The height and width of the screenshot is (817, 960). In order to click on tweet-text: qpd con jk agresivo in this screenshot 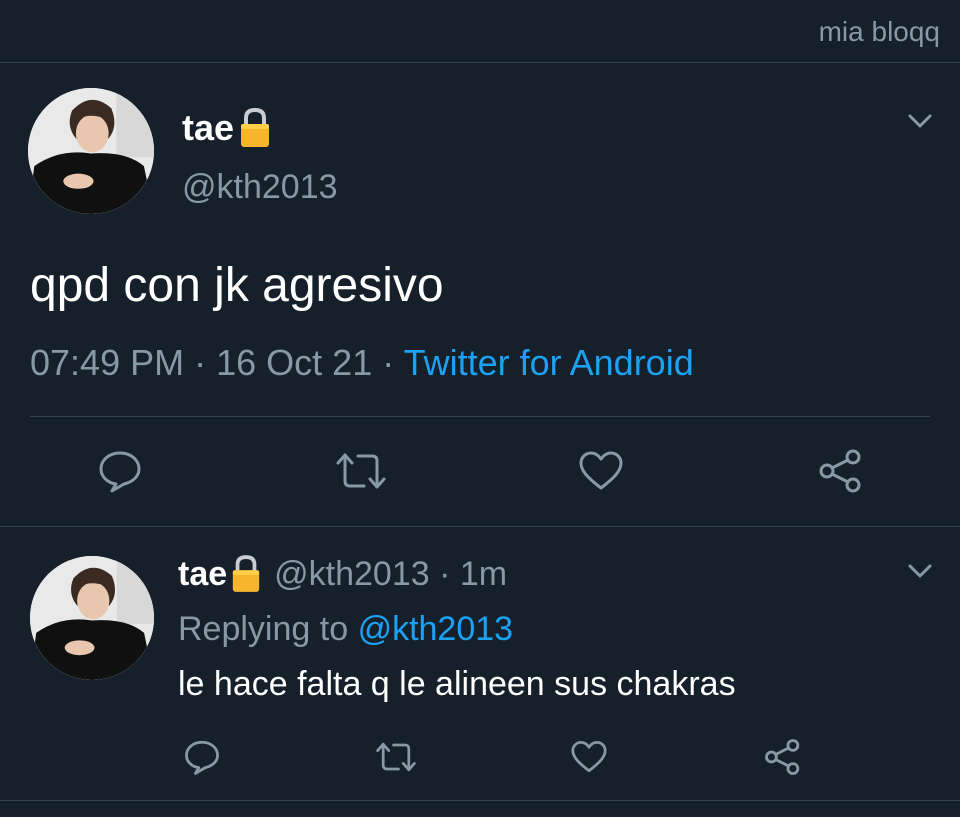, I will do `click(237, 285)`.